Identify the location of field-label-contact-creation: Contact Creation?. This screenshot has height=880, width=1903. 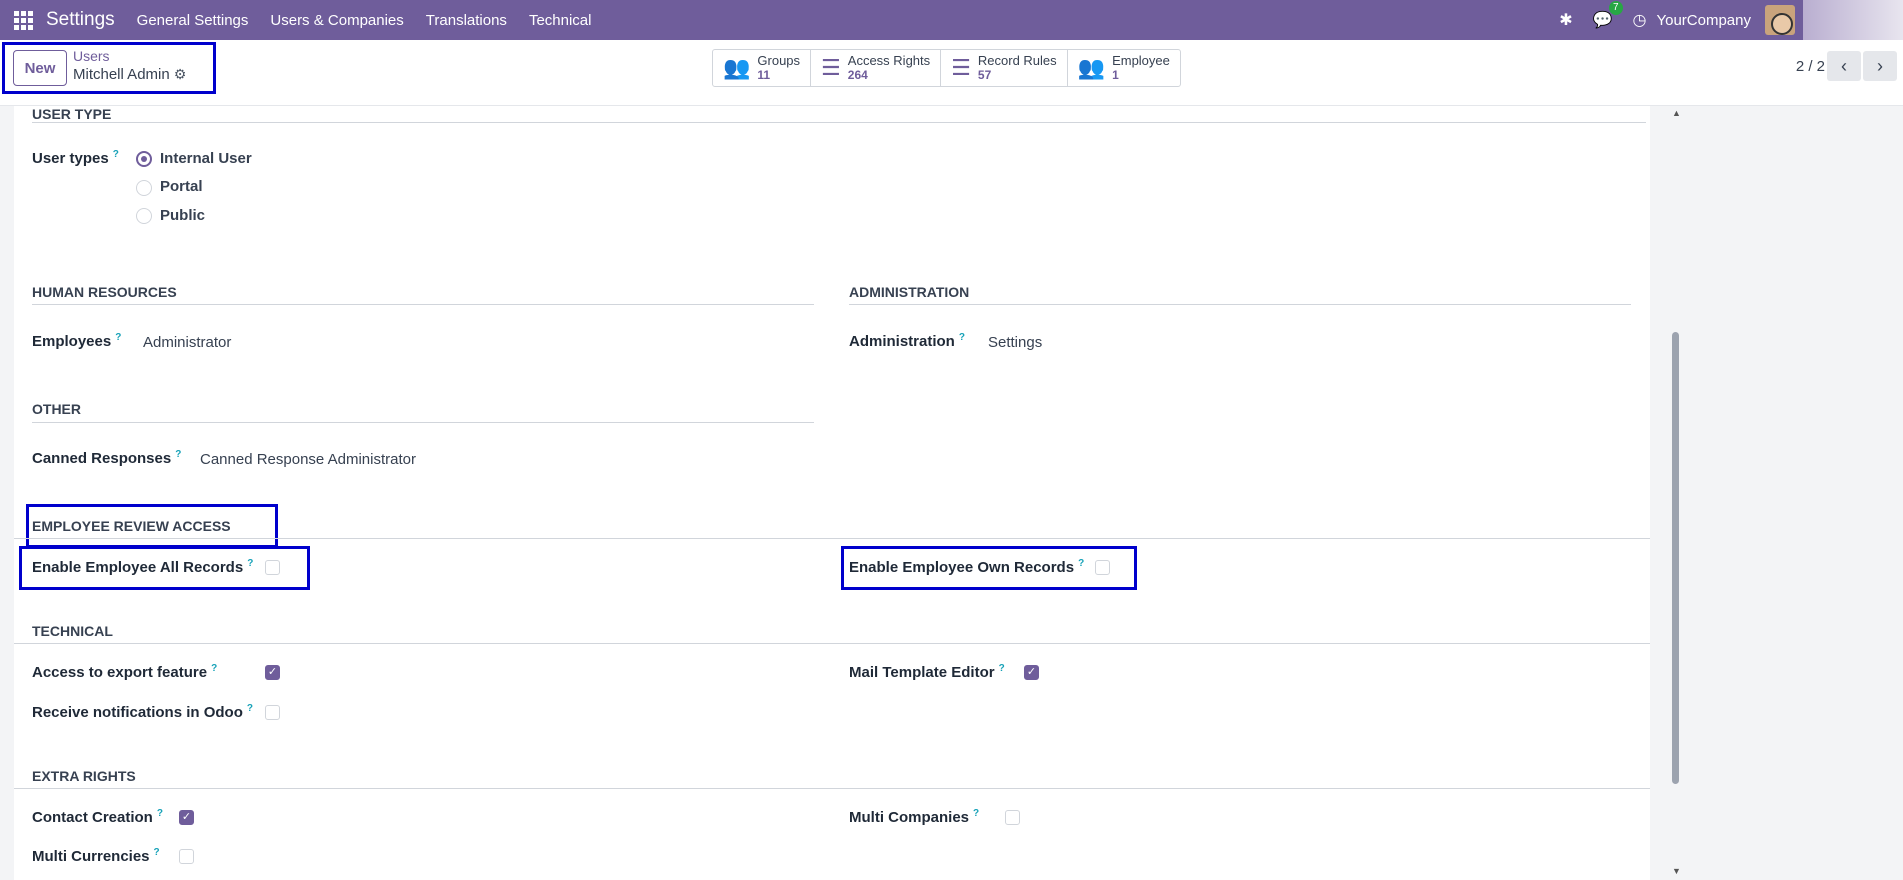
(97, 817).